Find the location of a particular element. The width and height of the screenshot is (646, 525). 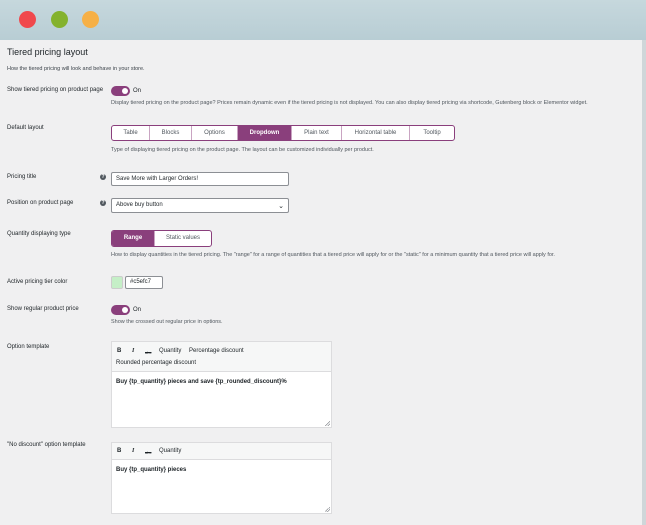

regular-price-toggle is located at coordinates (120, 310).